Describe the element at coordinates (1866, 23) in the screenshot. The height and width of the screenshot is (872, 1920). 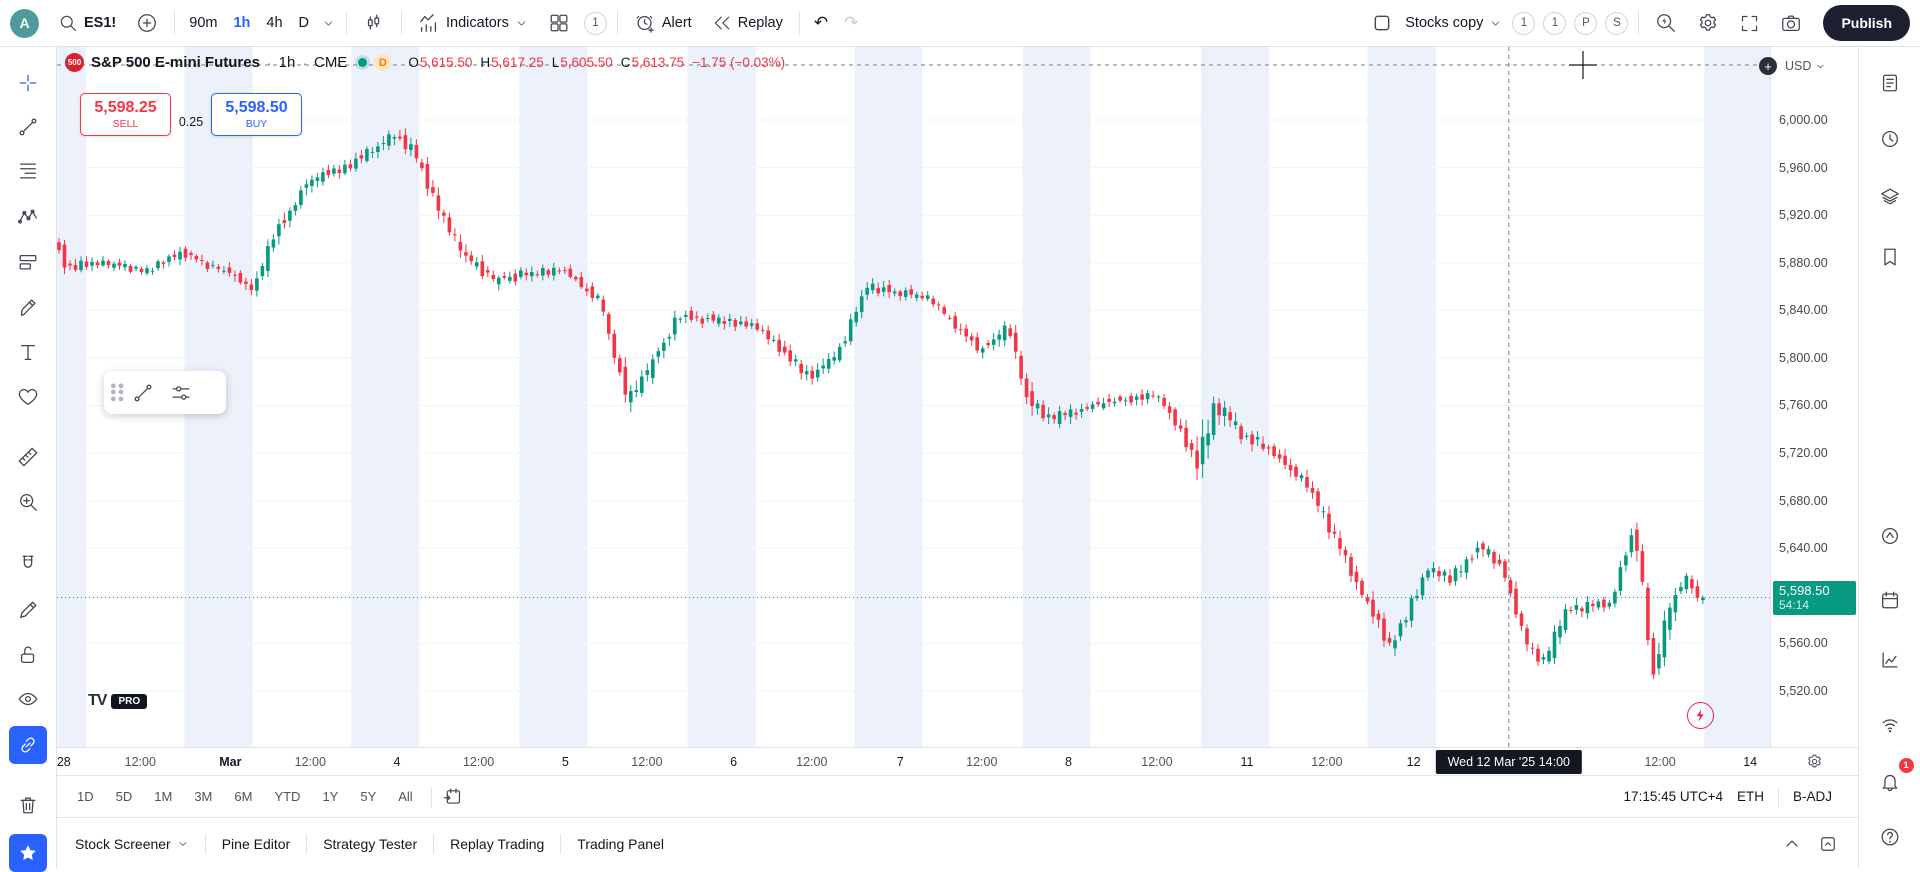
I see `publish-button: Publish` at that location.